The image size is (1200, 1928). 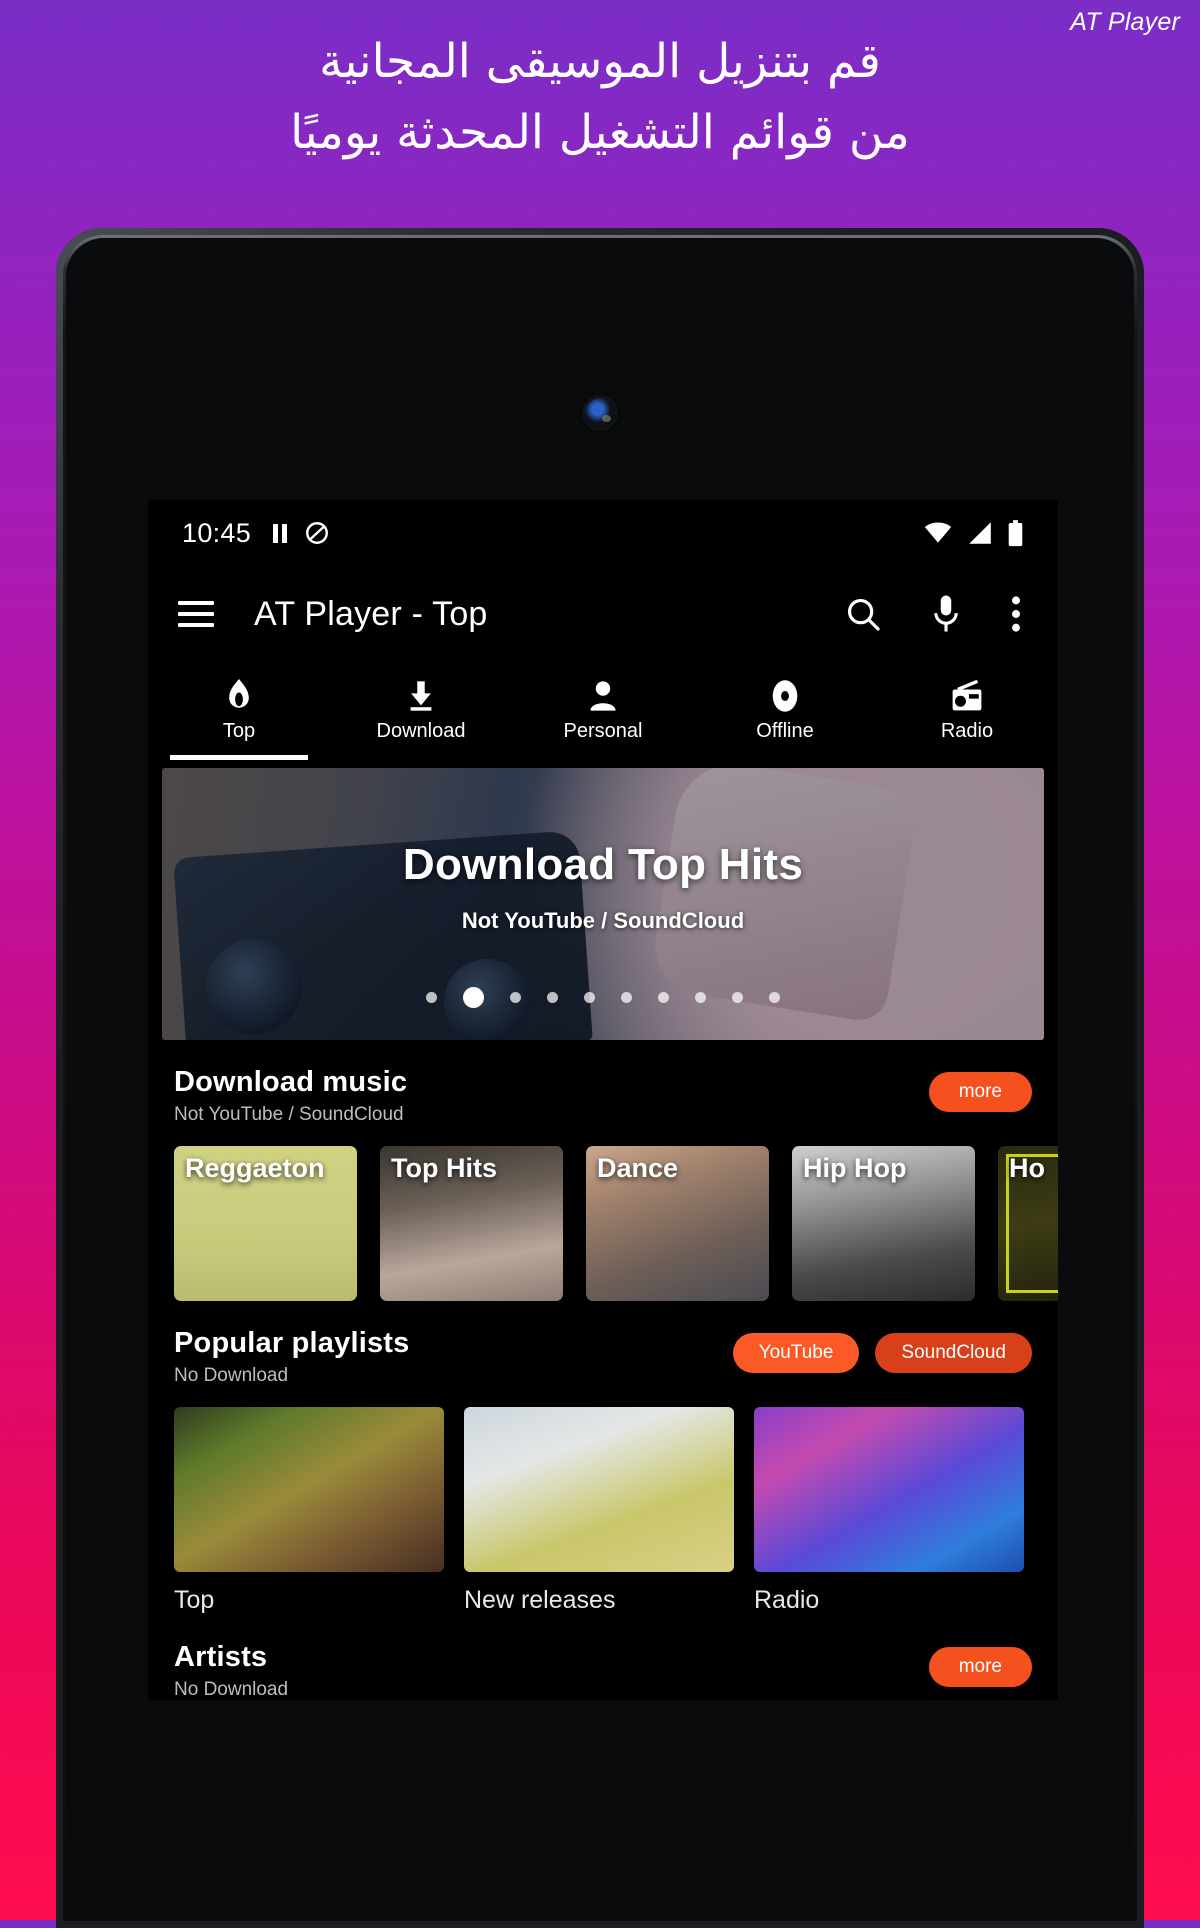 What do you see at coordinates (289, 1114) in the screenshot?
I see `section-subtitle: Not YouTube / SoundCloud` at bounding box center [289, 1114].